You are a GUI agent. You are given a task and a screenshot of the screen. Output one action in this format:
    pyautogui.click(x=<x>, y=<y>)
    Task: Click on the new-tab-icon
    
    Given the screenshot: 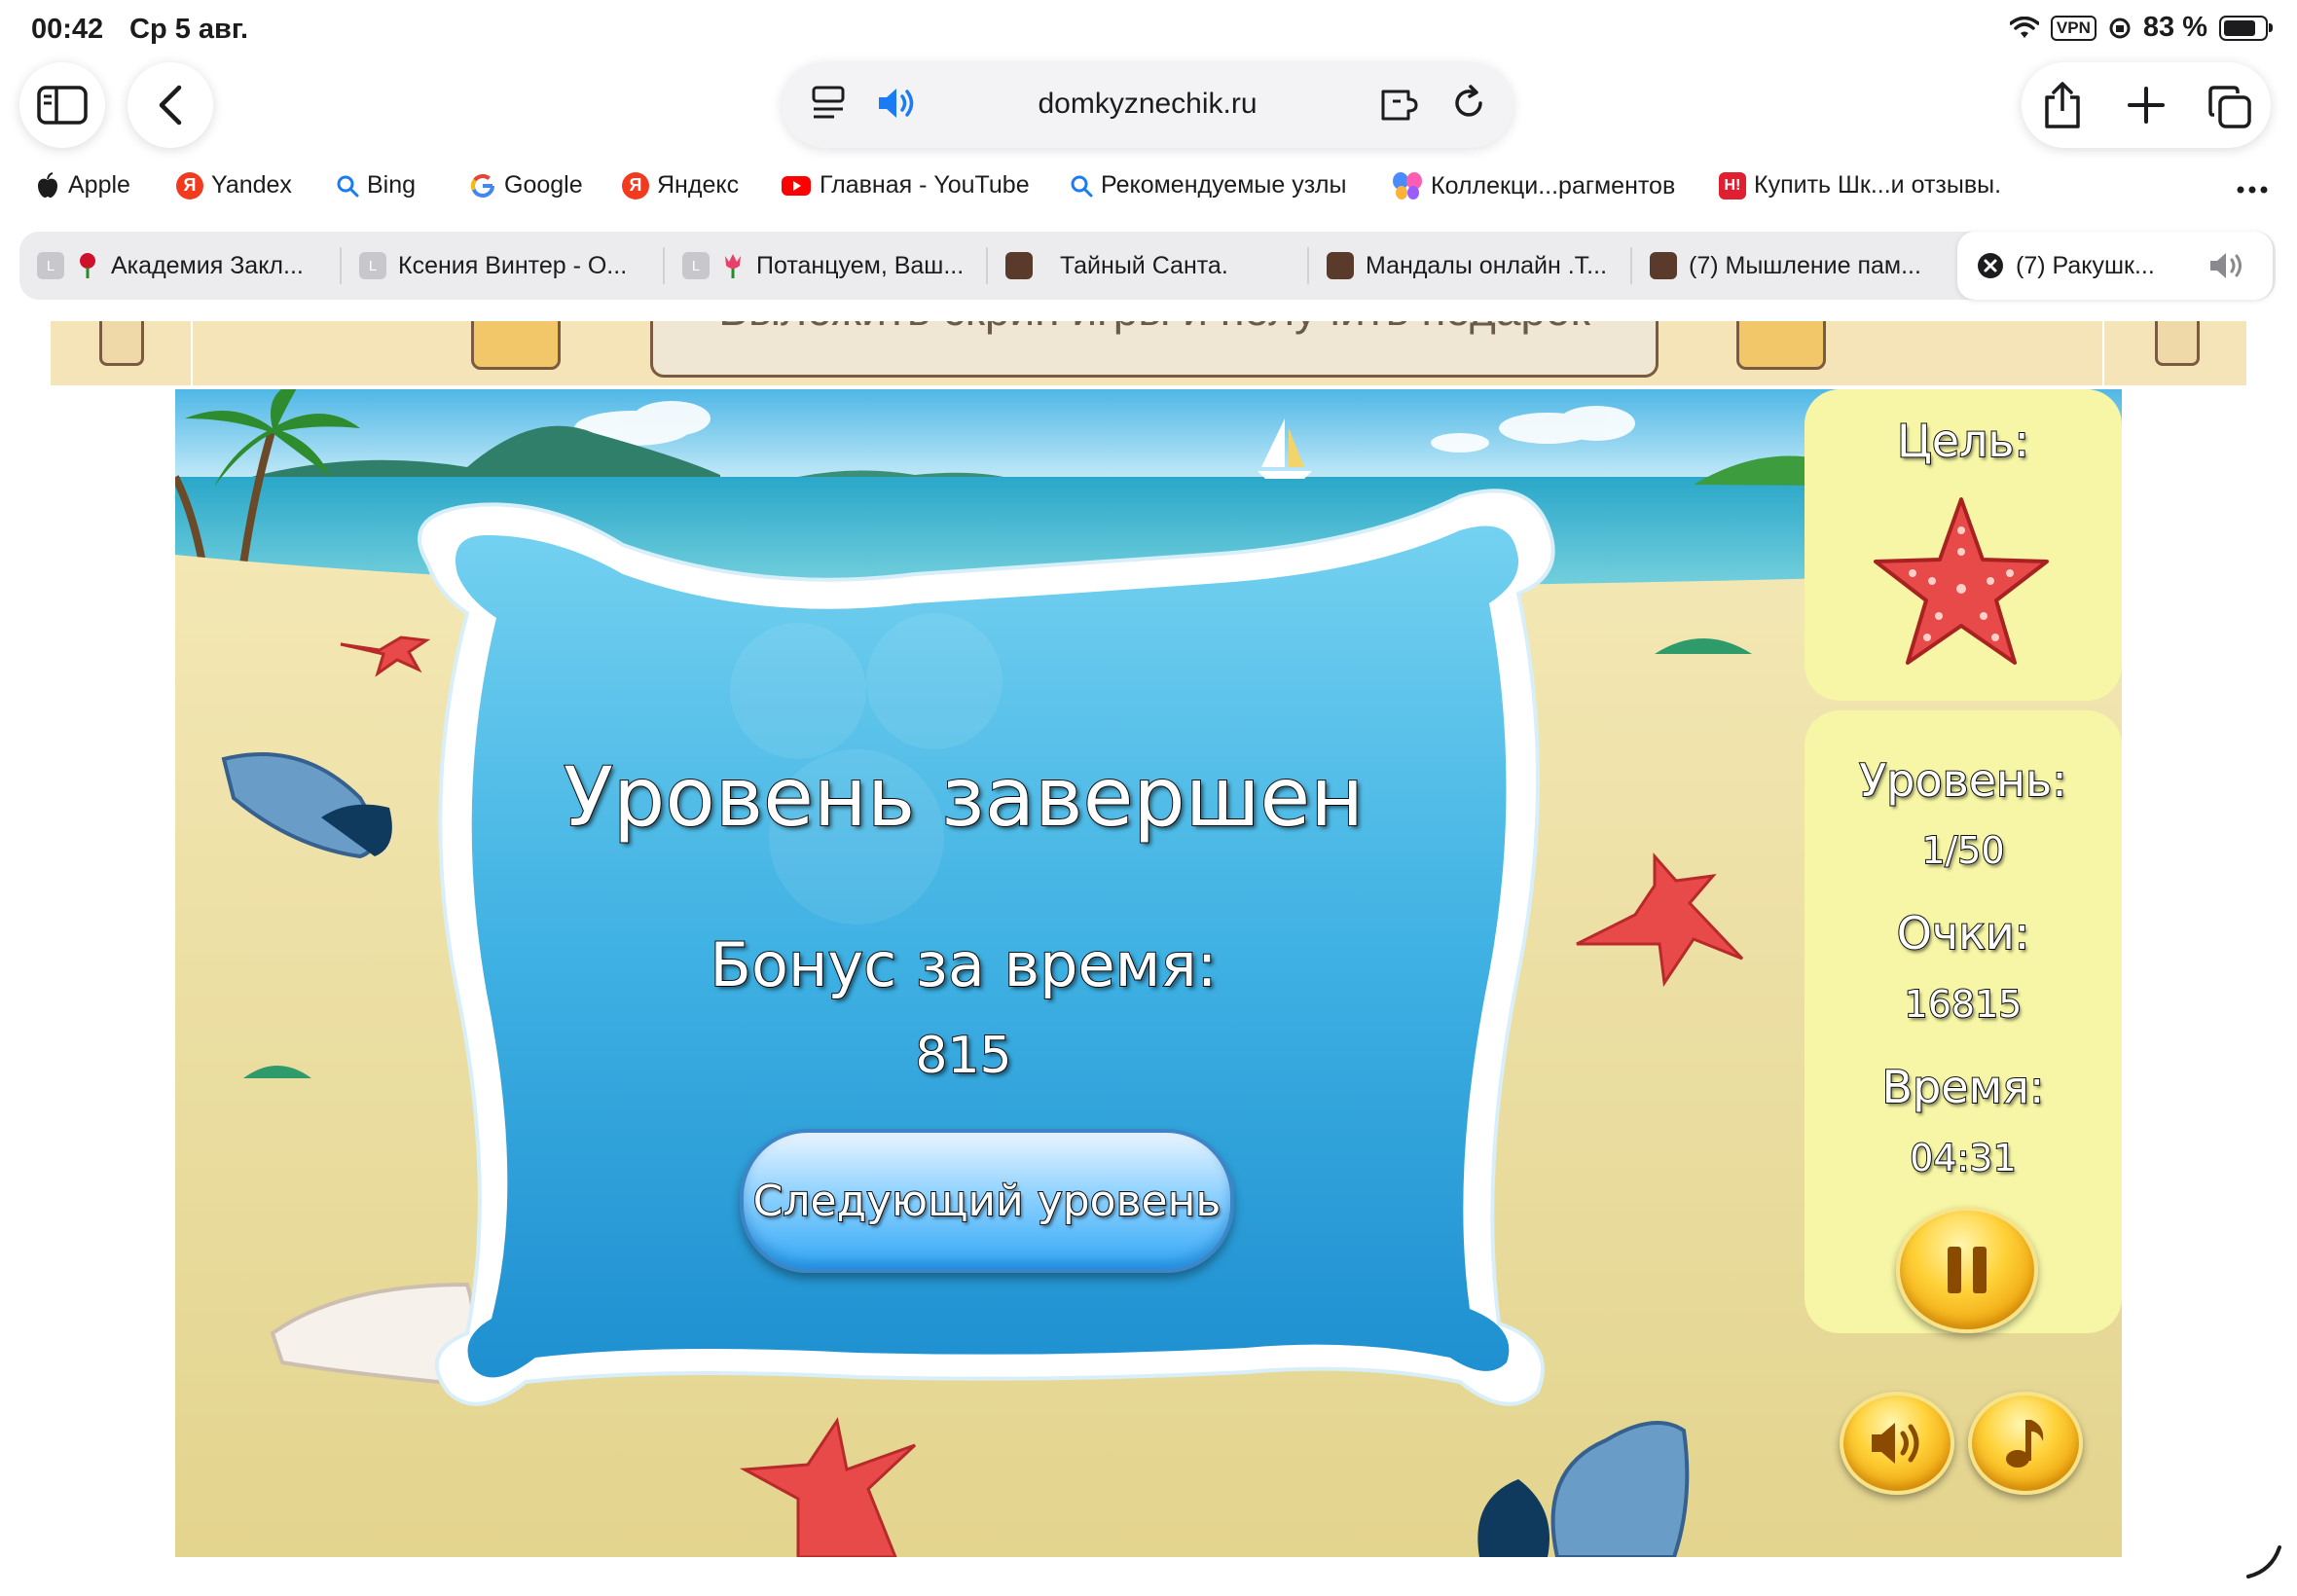 What is the action you would take?
    pyautogui.click(x=2146, y=105)
    